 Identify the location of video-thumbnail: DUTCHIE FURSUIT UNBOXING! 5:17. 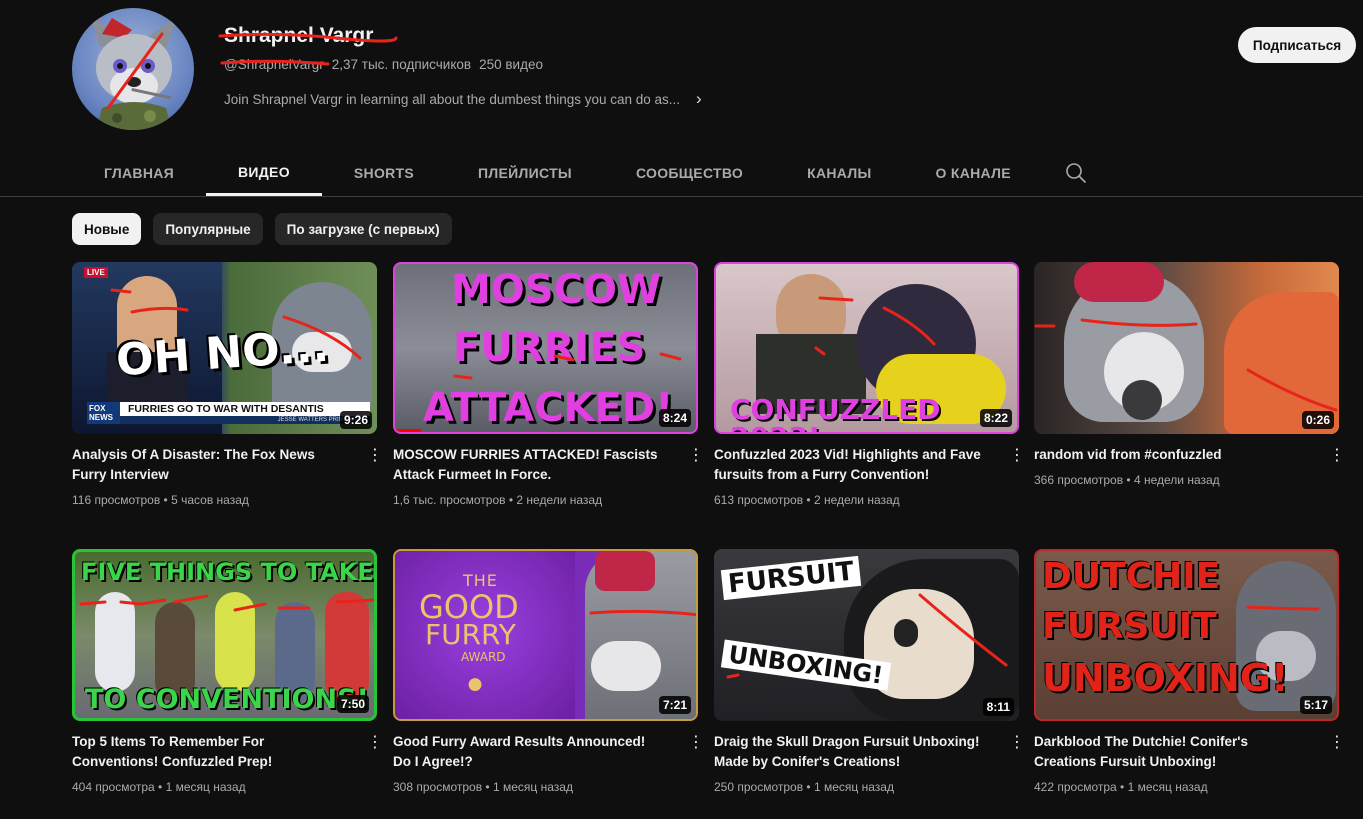
(1186, 635).